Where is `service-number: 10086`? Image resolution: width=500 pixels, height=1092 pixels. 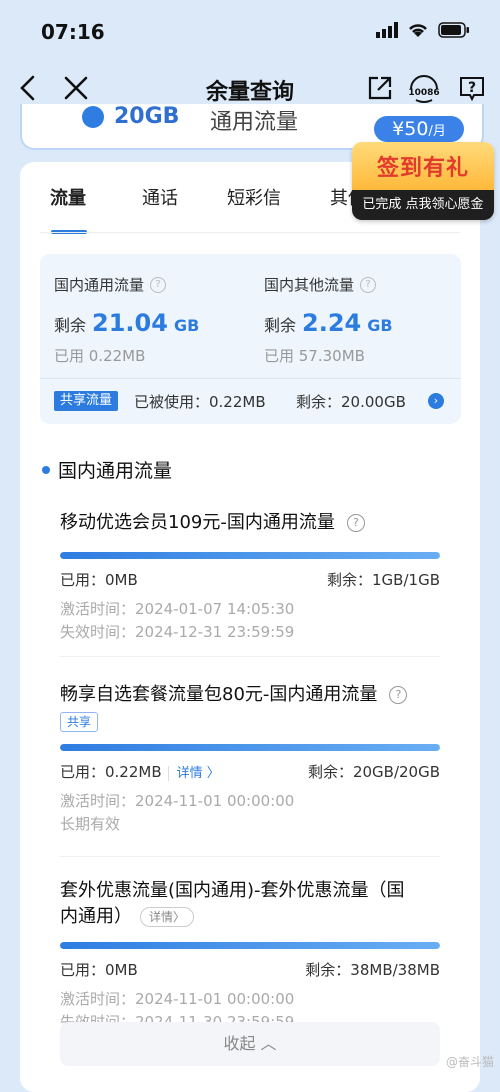 service-number: 10086 is located at coordinates (423, 93).